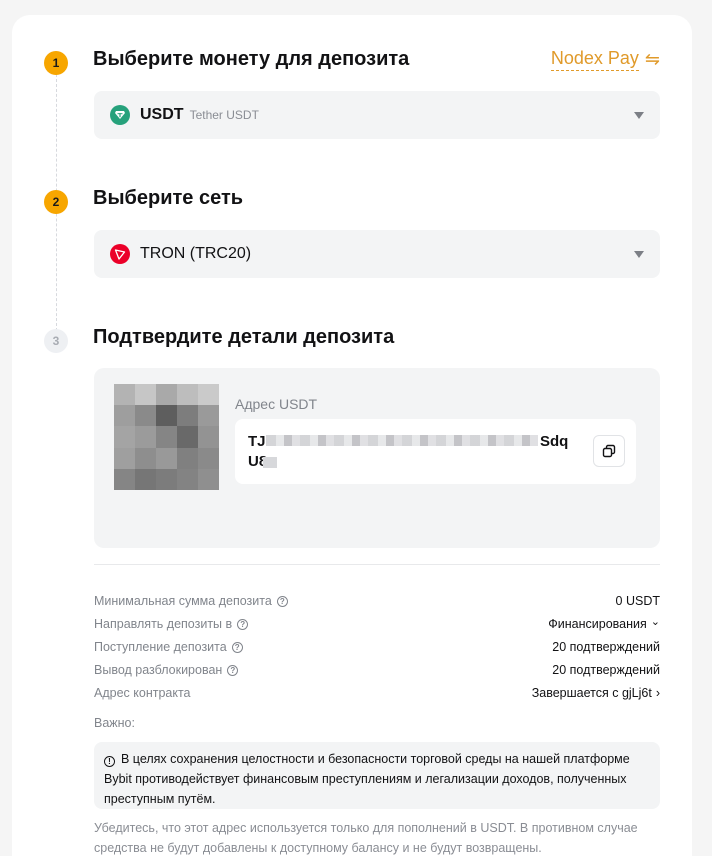 This screenshot has width=712, height=856. What do you see at coordinates (377, 693) in the screenshot?
I see `detail-row-contract-address: Адрес контракта Завершается с gjLj6t ›` at bounding box center [377, 693].